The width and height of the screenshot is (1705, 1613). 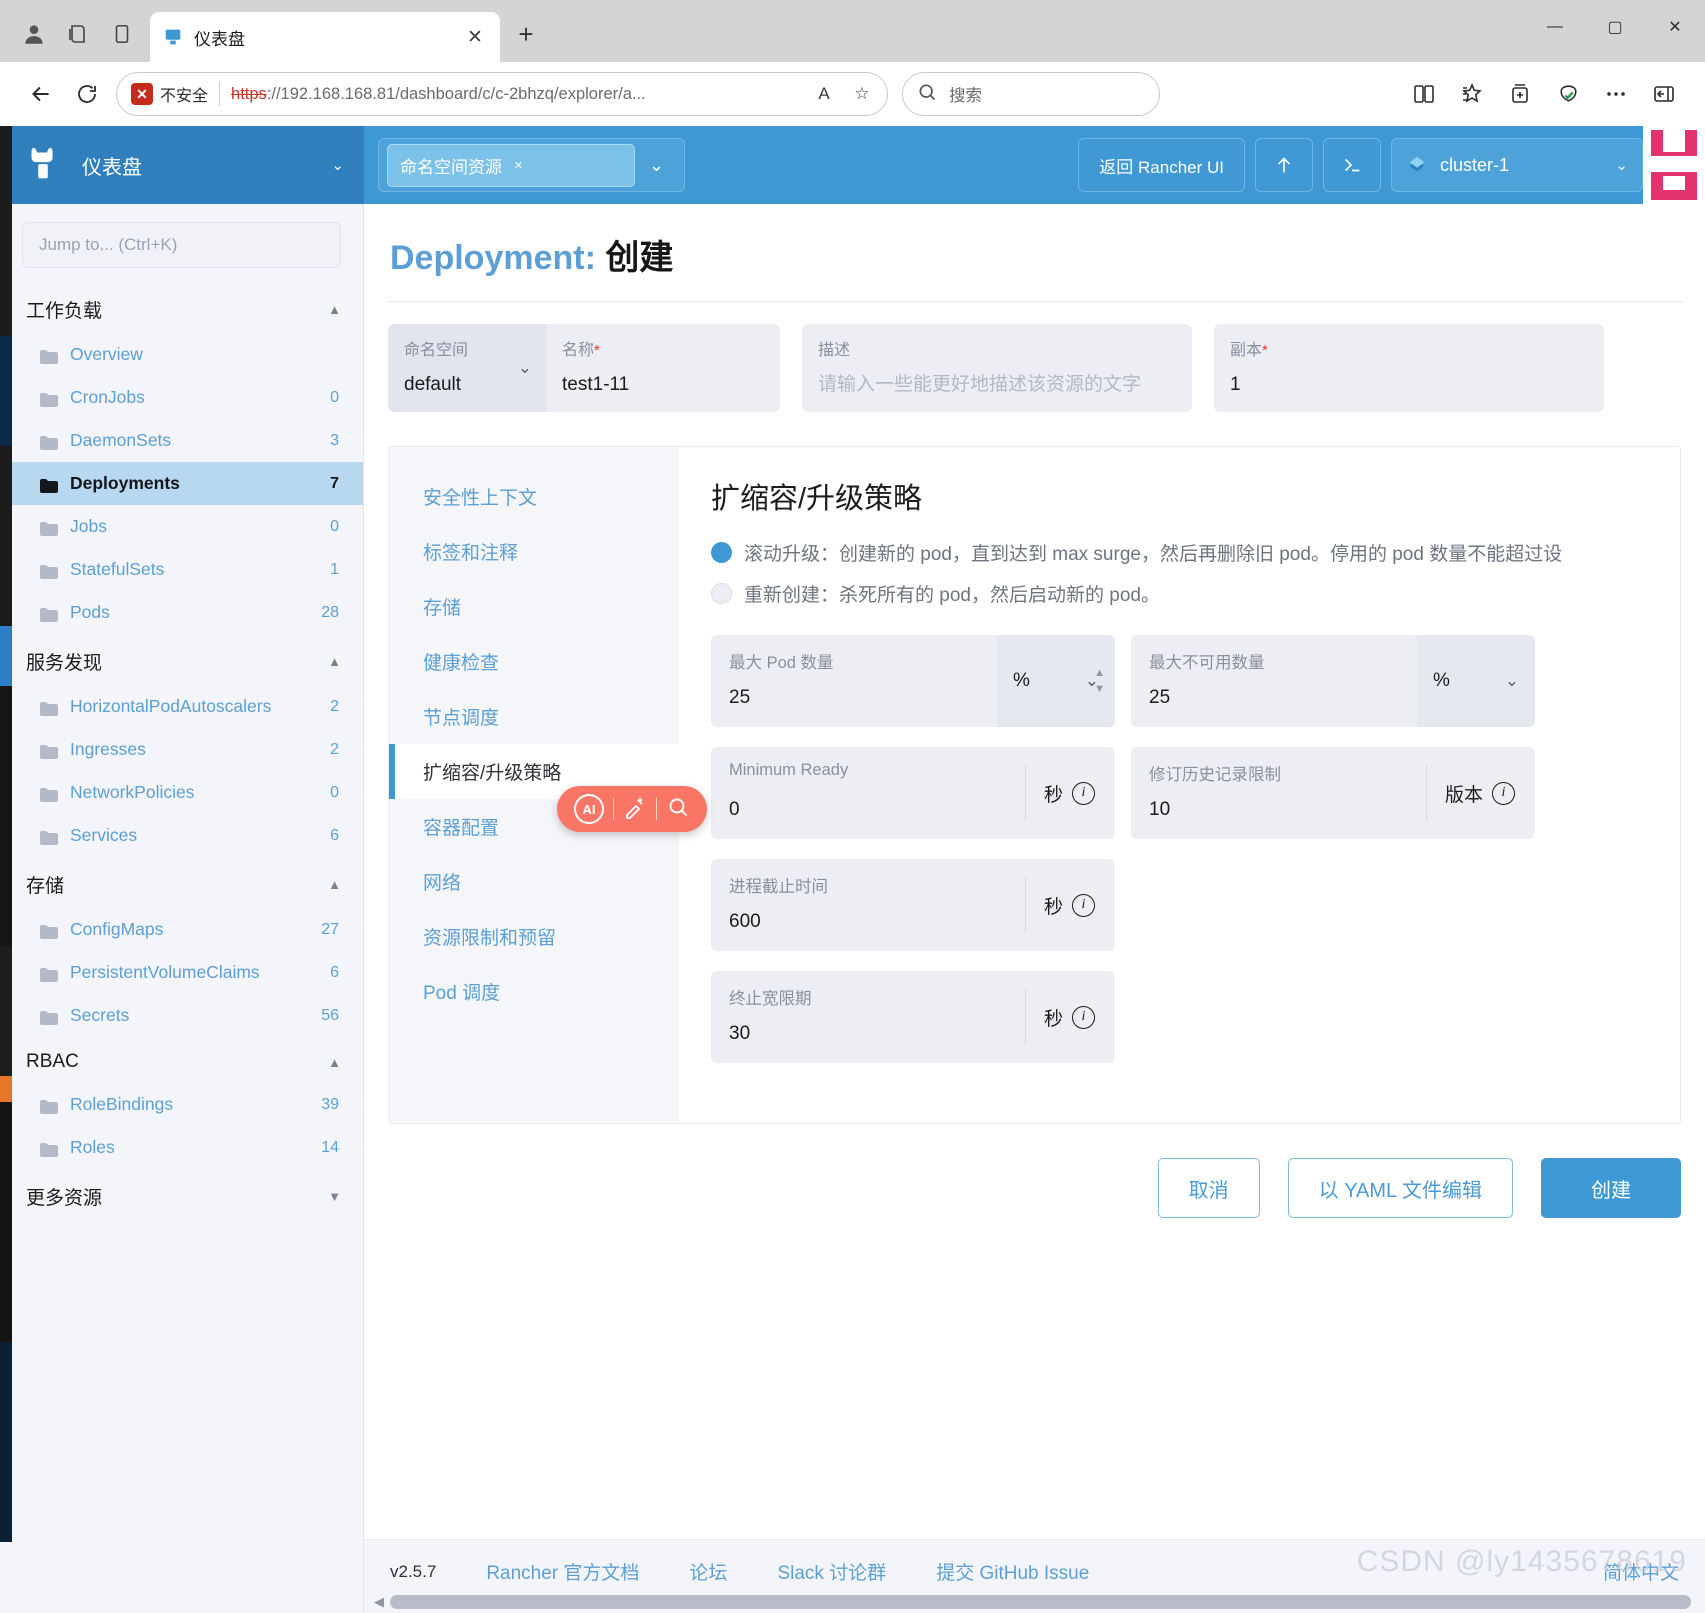 What do you see at coordinates (181, 749) in the screenshot?
I see `sidebar-item-ingresses: Ingresses 2` at bounding box center [181, 749].